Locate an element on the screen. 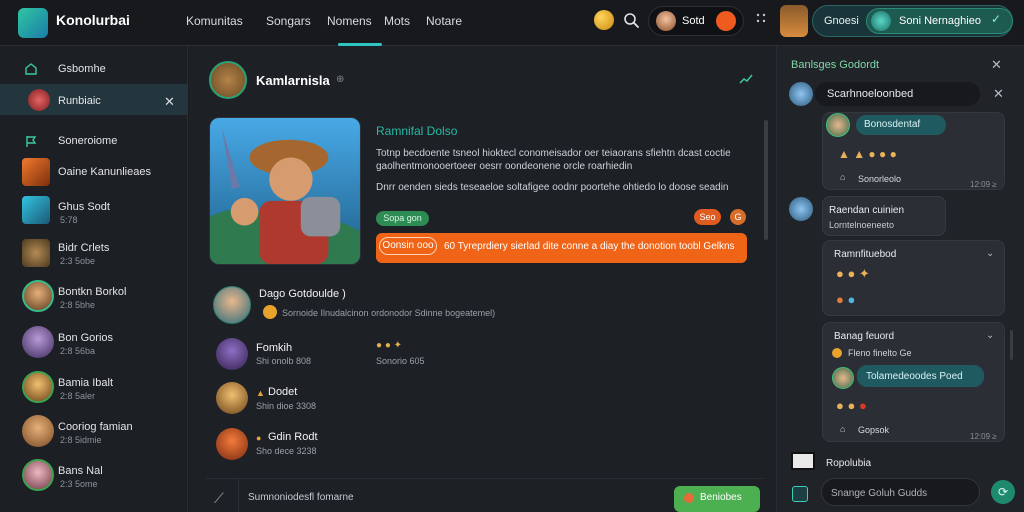 The width and height of the screenshot is (1024, 512). nav-komunitas: Komunitas is located at coordinates (214, 21).